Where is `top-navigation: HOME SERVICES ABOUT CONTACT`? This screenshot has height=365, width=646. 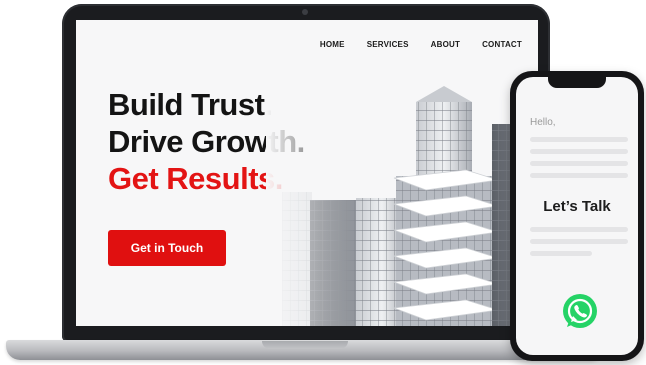 top-navigation: HOME SERVICES ABOUT CONTACT is located at coordinates (421, 44).